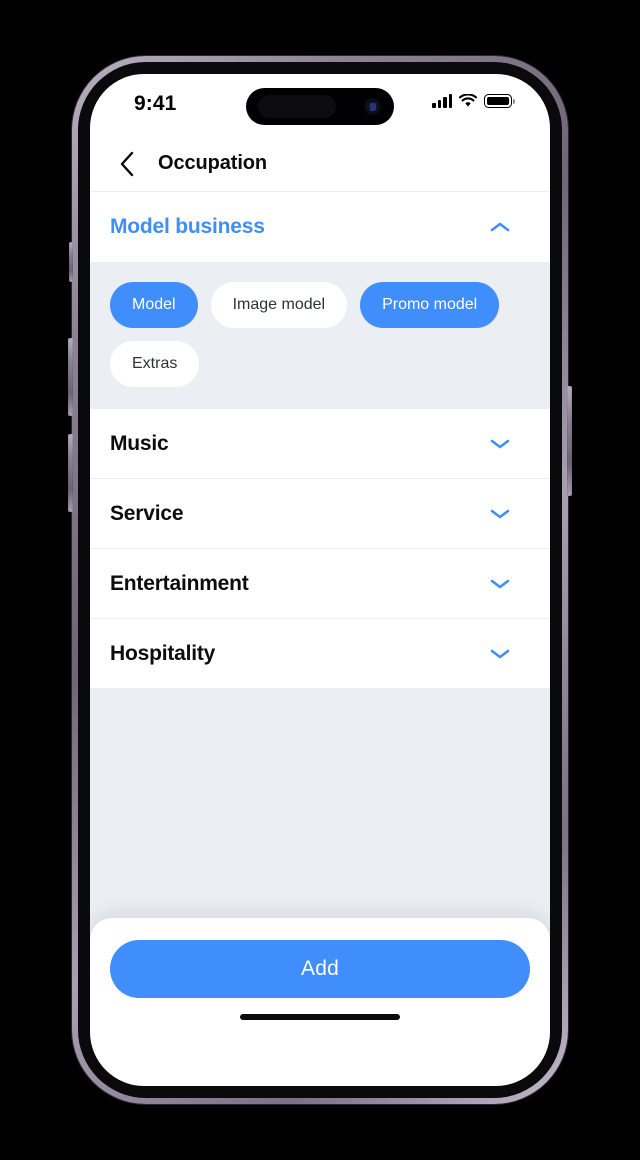 This screenshot has width=640, height=1160. I want to click on chip-promo-model: Promo model, so click(430, 305).